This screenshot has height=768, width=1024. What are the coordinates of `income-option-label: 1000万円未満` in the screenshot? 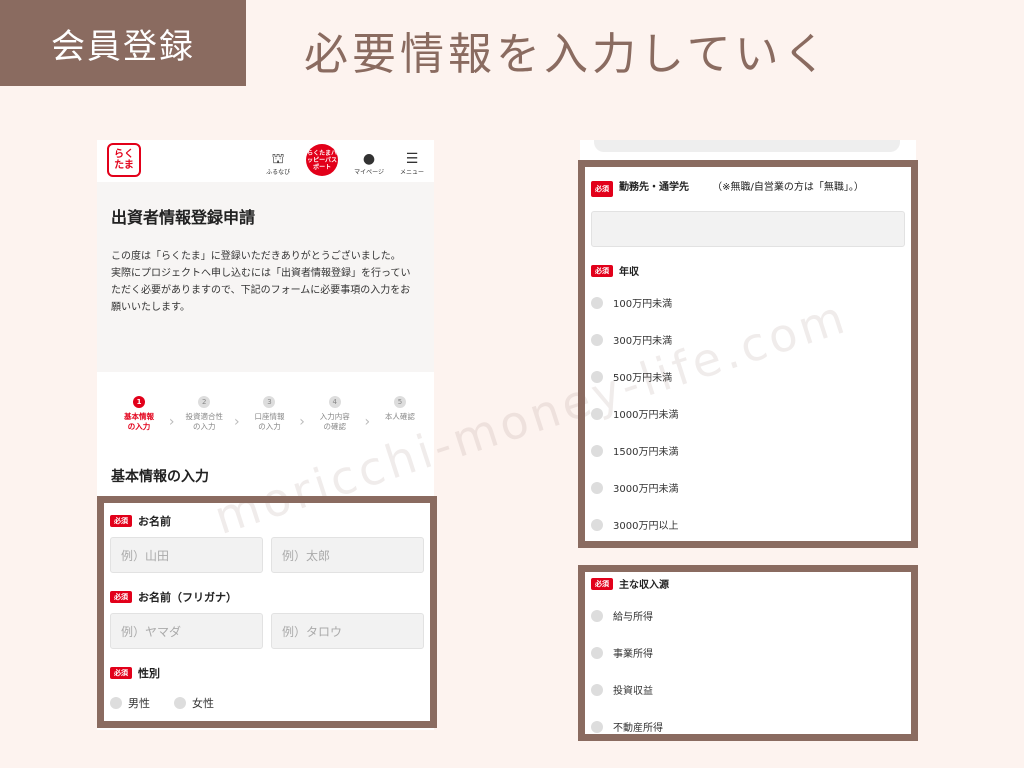 It's located at (646, 415).